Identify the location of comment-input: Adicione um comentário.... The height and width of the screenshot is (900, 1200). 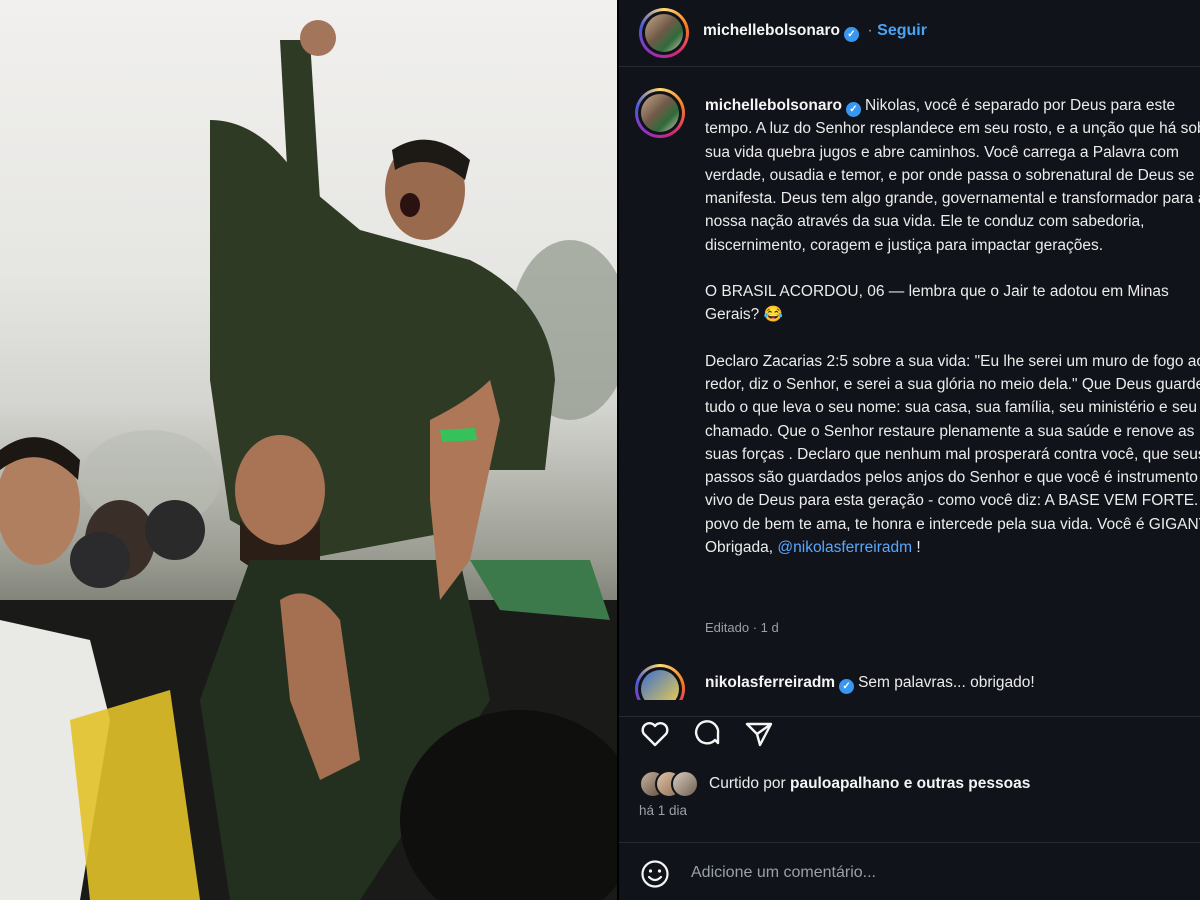
(783, 873).